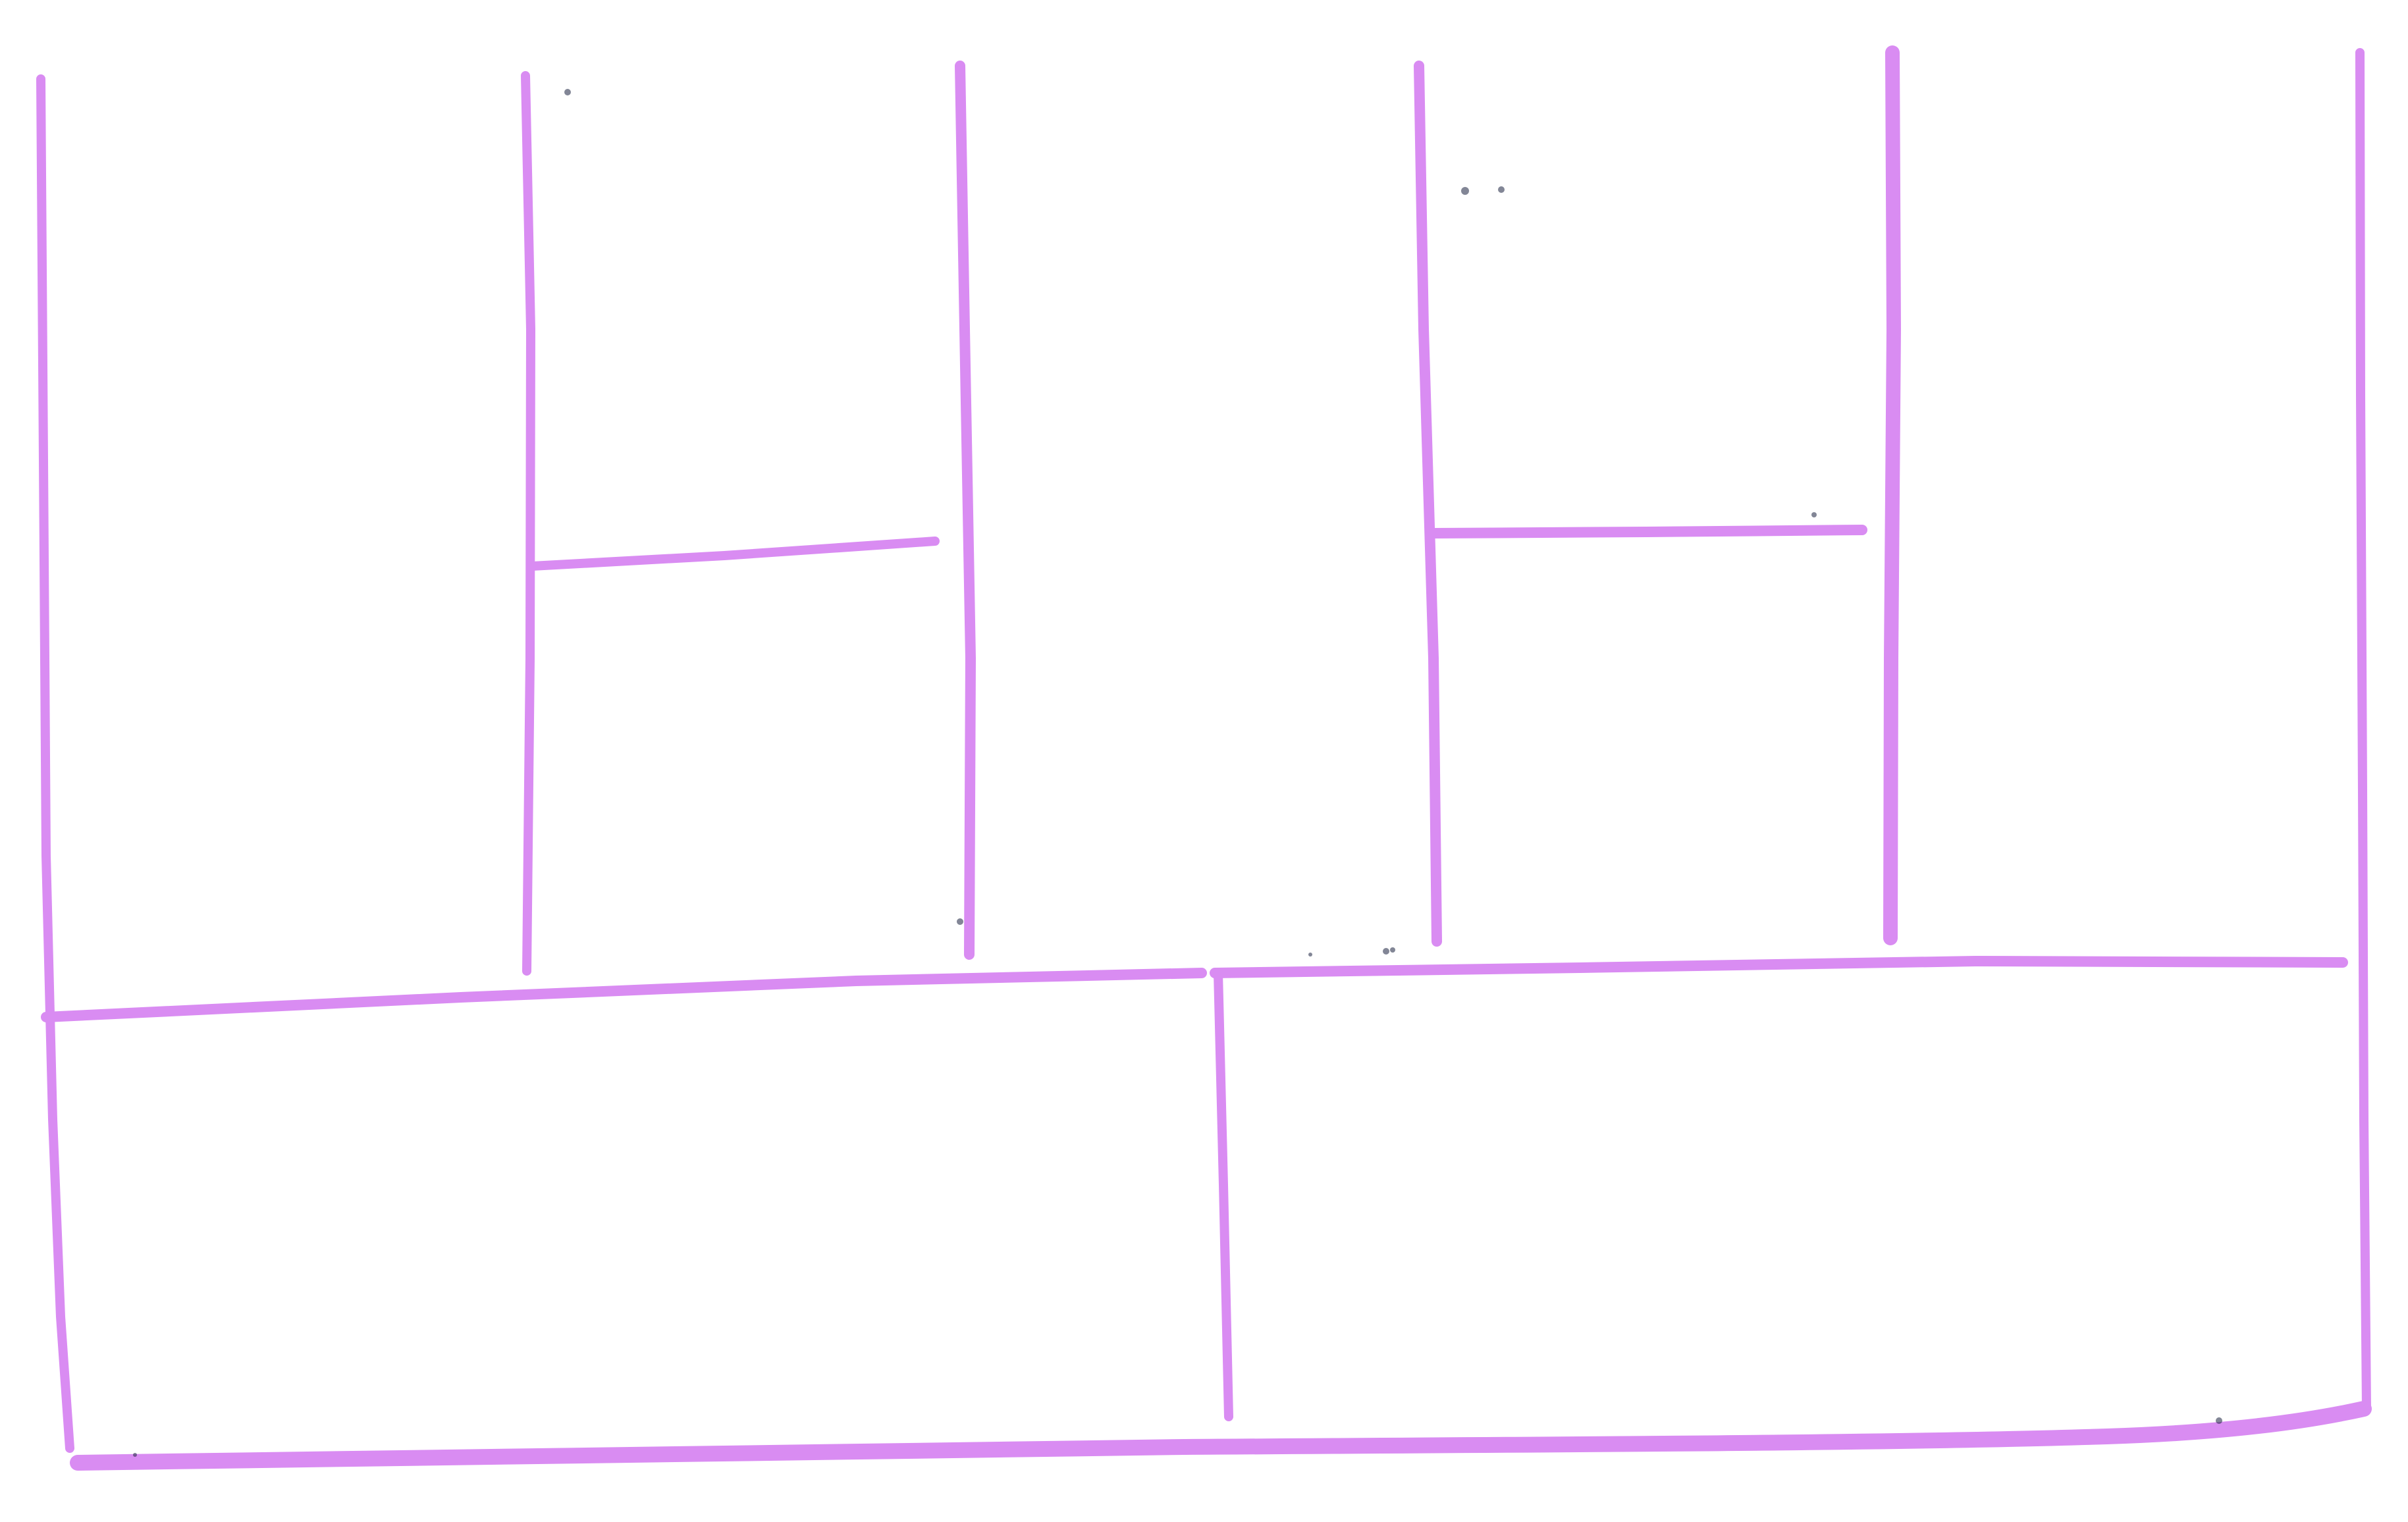 Image resolution: width=2408 pixels, height=1522 pixels. What do you see at coordinates (1223, 1194) in the screenshot?
I see `bottom-cell-divider` at bounding box center [1223, 1194].